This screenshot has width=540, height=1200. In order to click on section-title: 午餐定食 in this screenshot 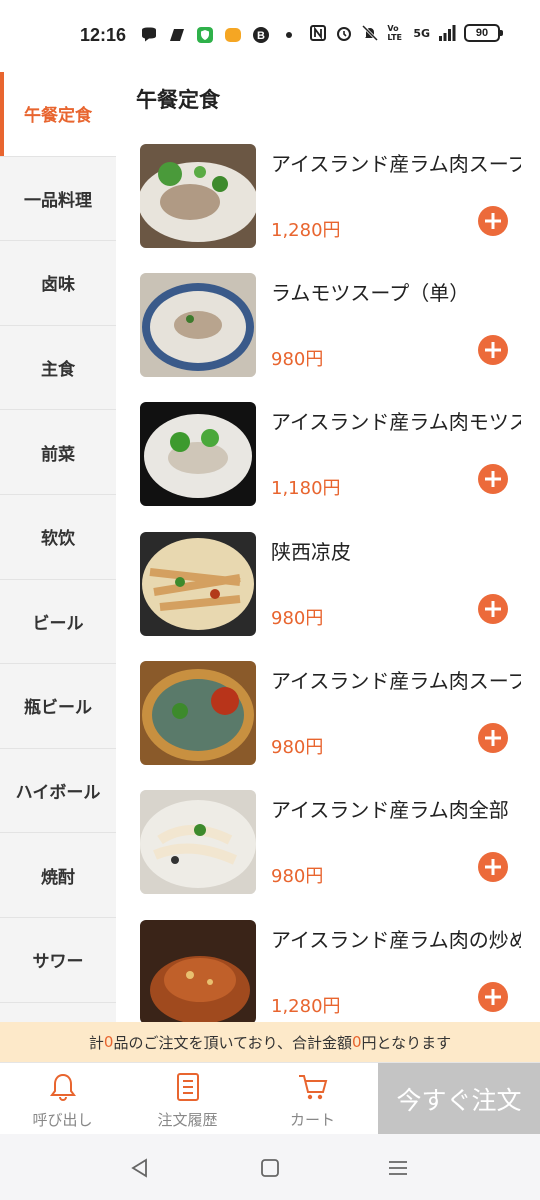, I will do `click(178, 100)`.